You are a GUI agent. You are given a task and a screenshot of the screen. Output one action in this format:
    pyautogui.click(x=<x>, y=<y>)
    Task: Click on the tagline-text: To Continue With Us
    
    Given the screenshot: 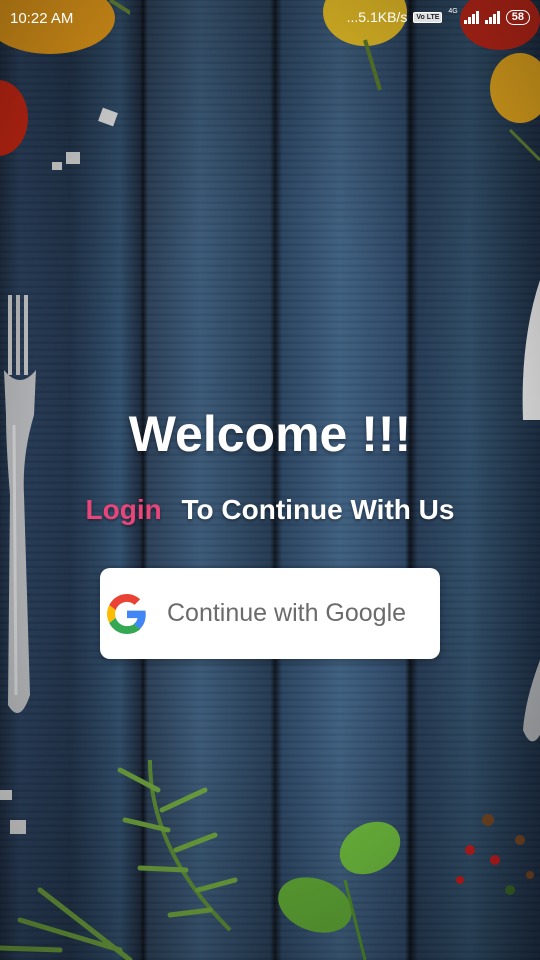 What is the action you would take?
    pyautogui.click(x=318, y=509)
    